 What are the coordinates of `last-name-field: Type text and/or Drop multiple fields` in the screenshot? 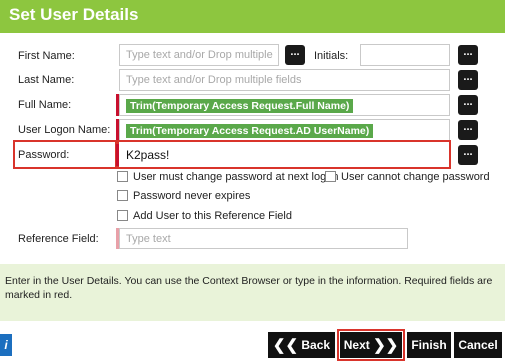 It's located at (284, 80).